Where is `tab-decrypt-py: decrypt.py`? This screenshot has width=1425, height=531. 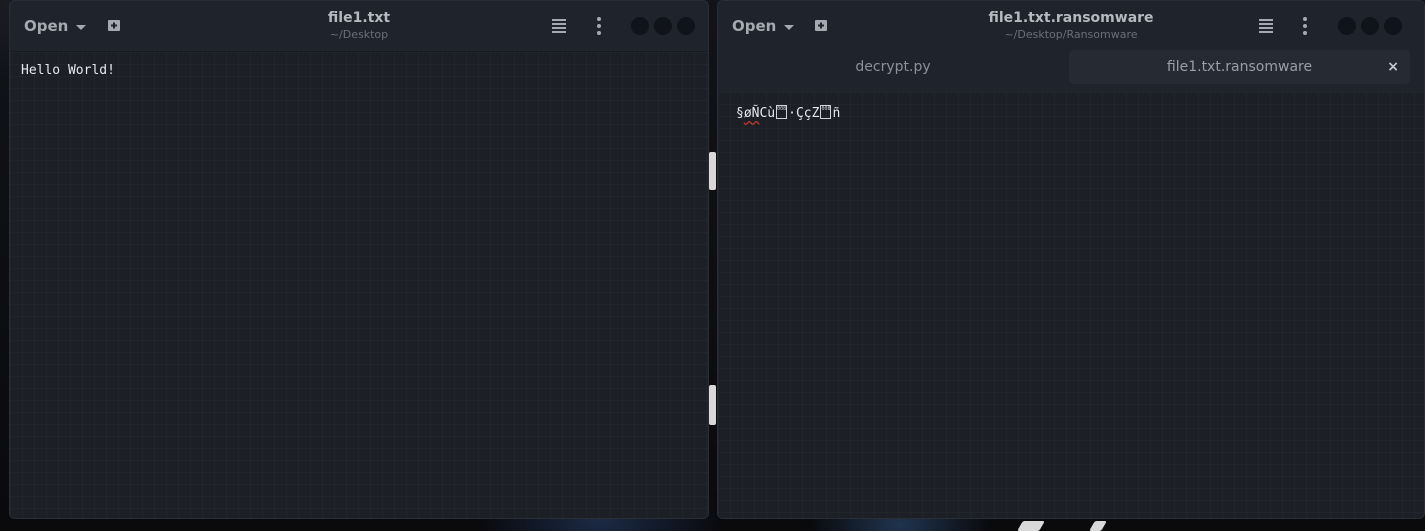
tab-decrypt-py: decrypt.py is located at coordinates (893, 67).